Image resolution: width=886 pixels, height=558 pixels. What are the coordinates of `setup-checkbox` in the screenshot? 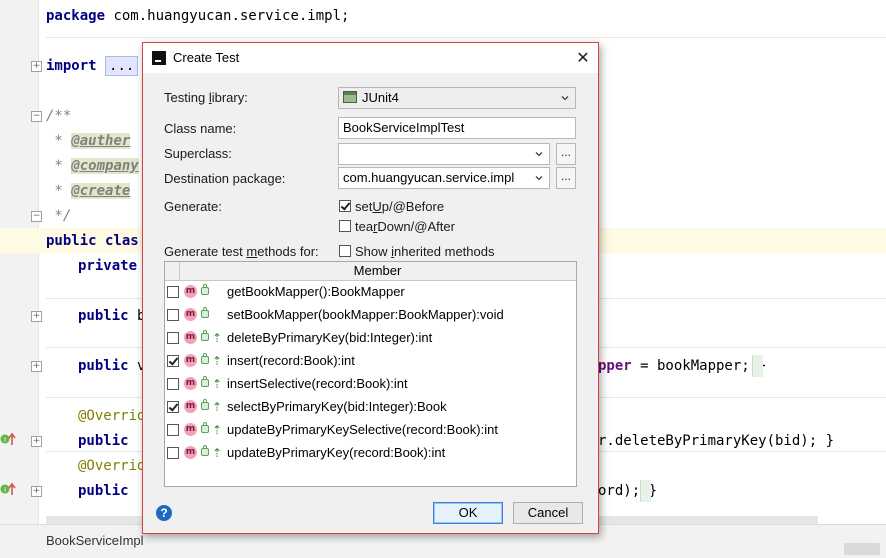 It's located at (345, 206).